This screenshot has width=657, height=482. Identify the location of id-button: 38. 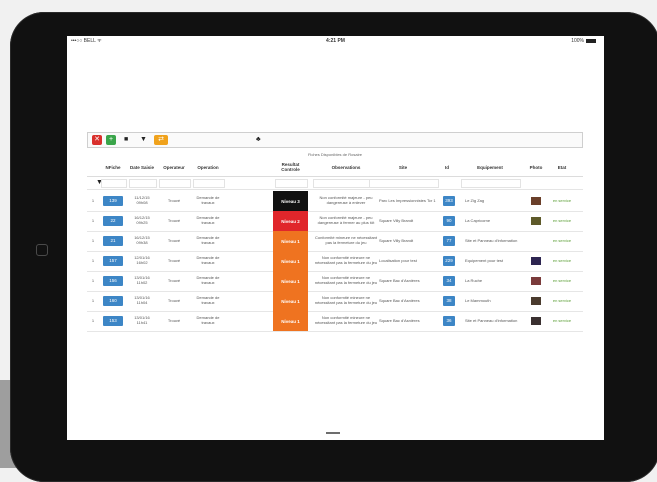
(449, 301).